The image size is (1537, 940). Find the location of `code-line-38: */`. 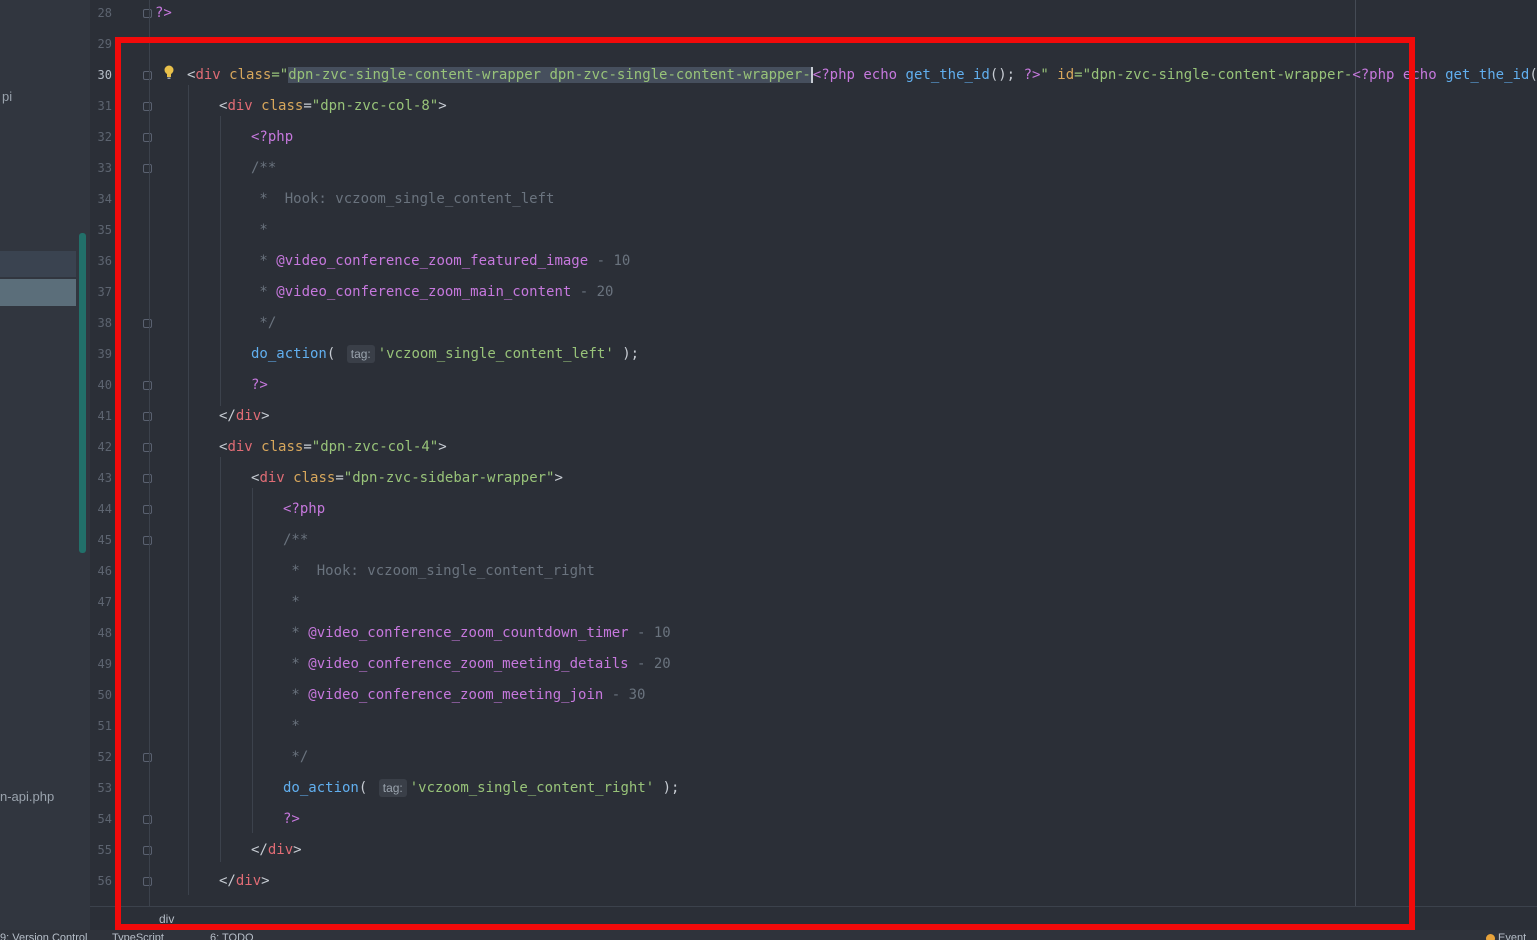

code-line-38: */ is located at coordinates (263, 323).